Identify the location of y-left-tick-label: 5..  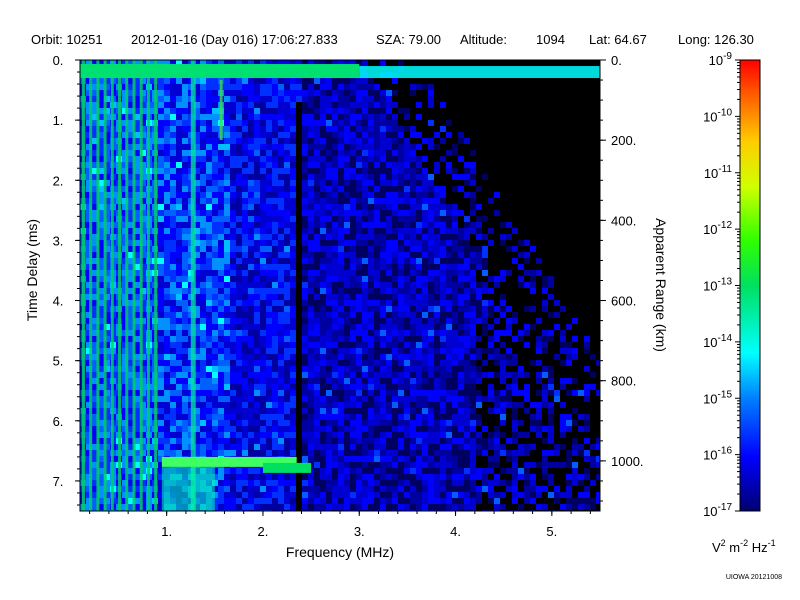
(58, 361).